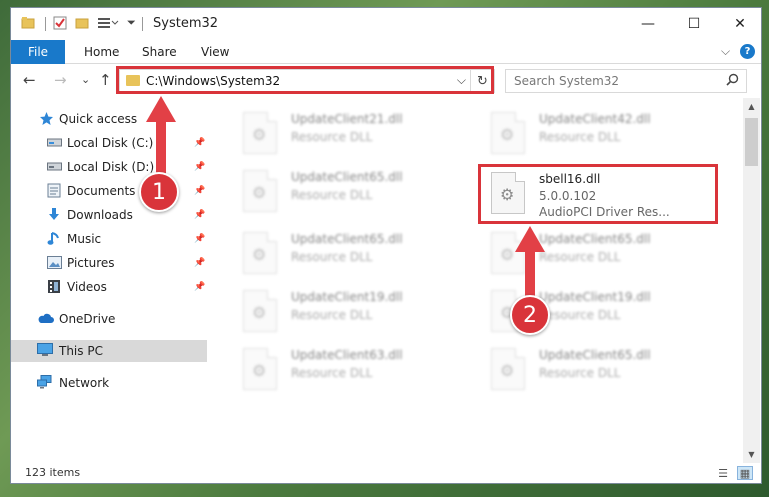  I want to click on tab-home: Home, so click(101, 52).